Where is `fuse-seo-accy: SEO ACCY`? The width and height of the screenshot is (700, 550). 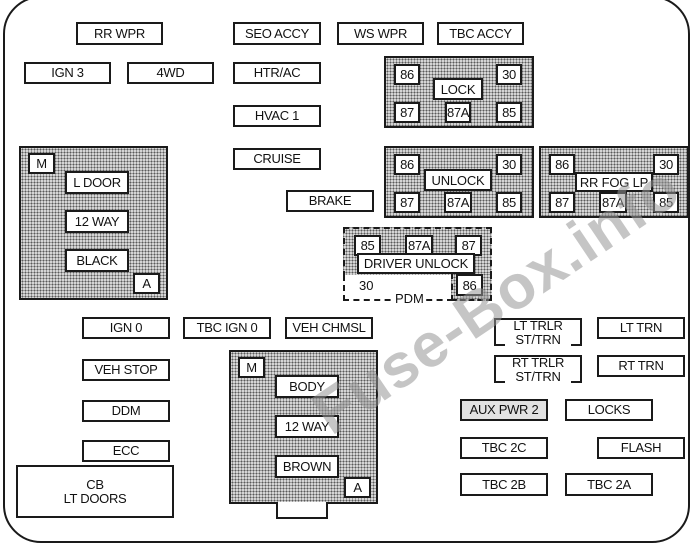
fuse-seo-accy: SEO ACCY is located at coordinates (277, 33).